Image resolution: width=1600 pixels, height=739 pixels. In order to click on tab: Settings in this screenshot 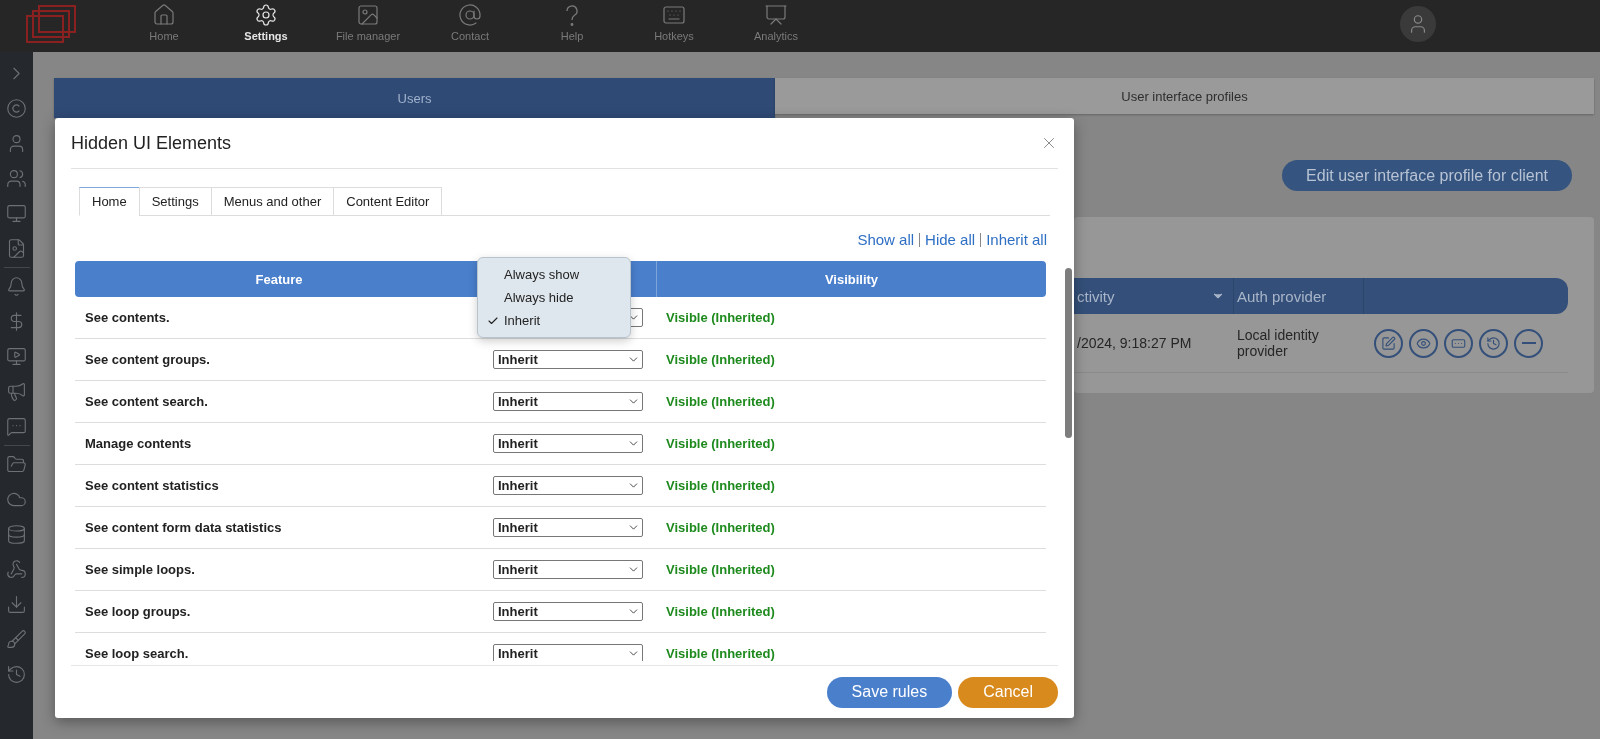, I will do `click(175, 201)`.